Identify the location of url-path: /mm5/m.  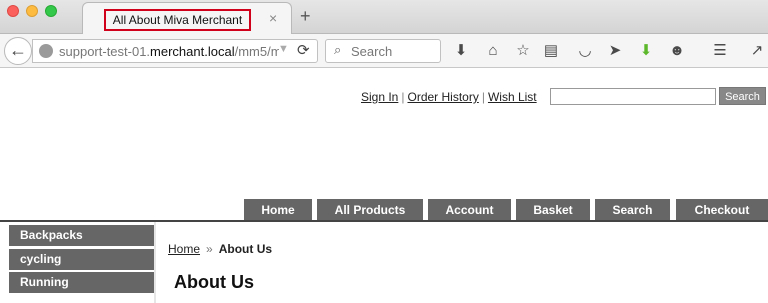
(256, 51).